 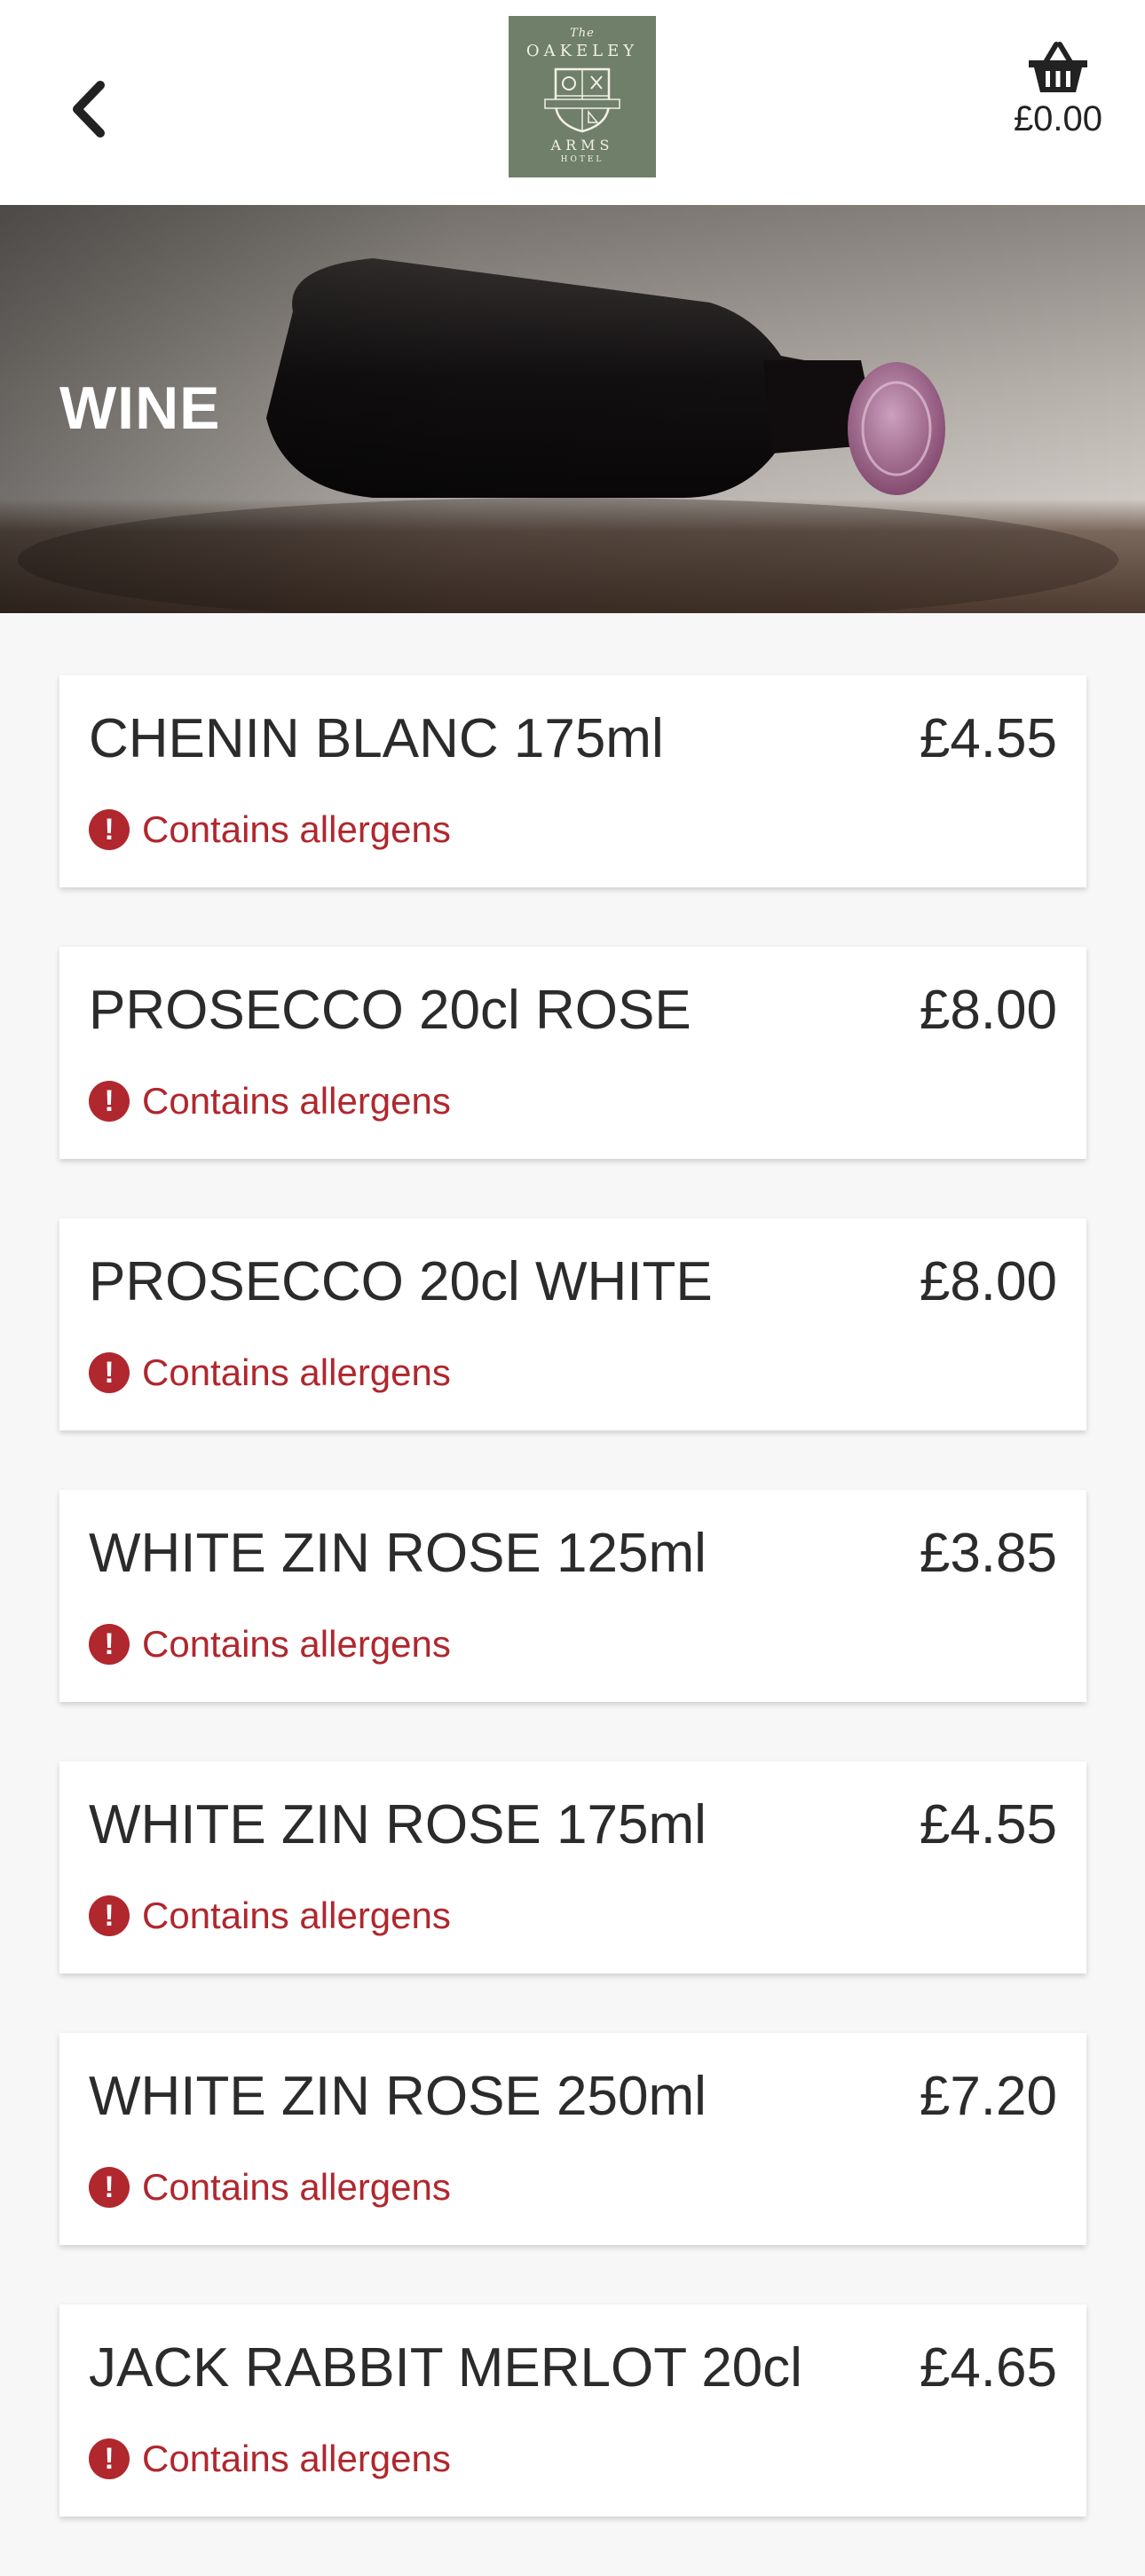 I want to click on logo-line-hotel: HOTEL, so click(x=582, y=160).